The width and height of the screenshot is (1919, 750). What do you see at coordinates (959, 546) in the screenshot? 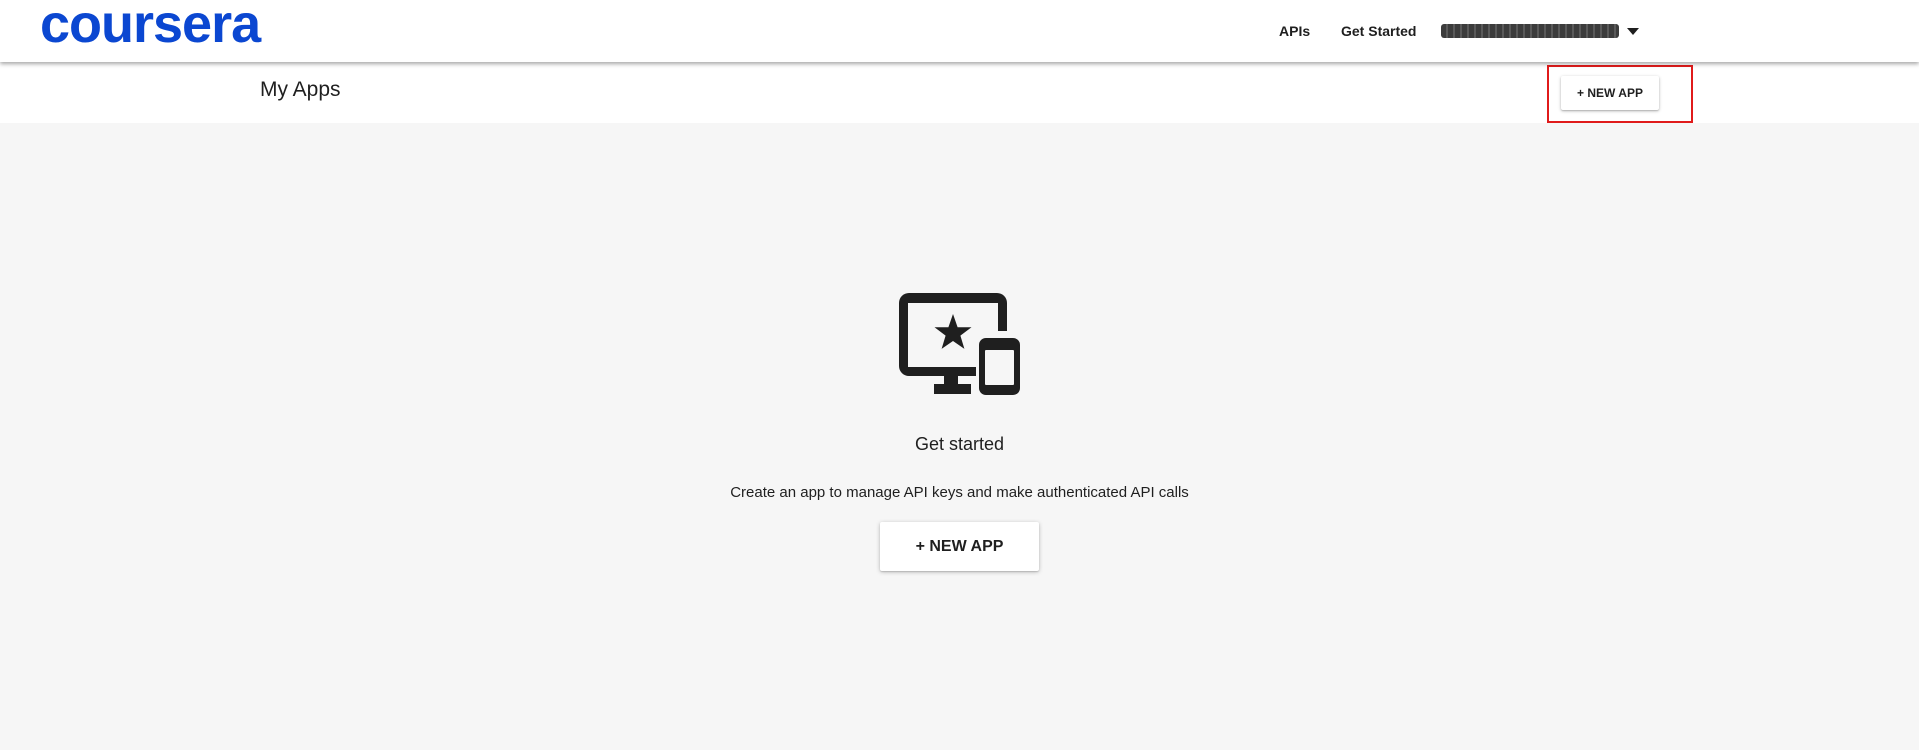
I see `new-app-button-main: + NEW APP` at bounding box center [959, 546].